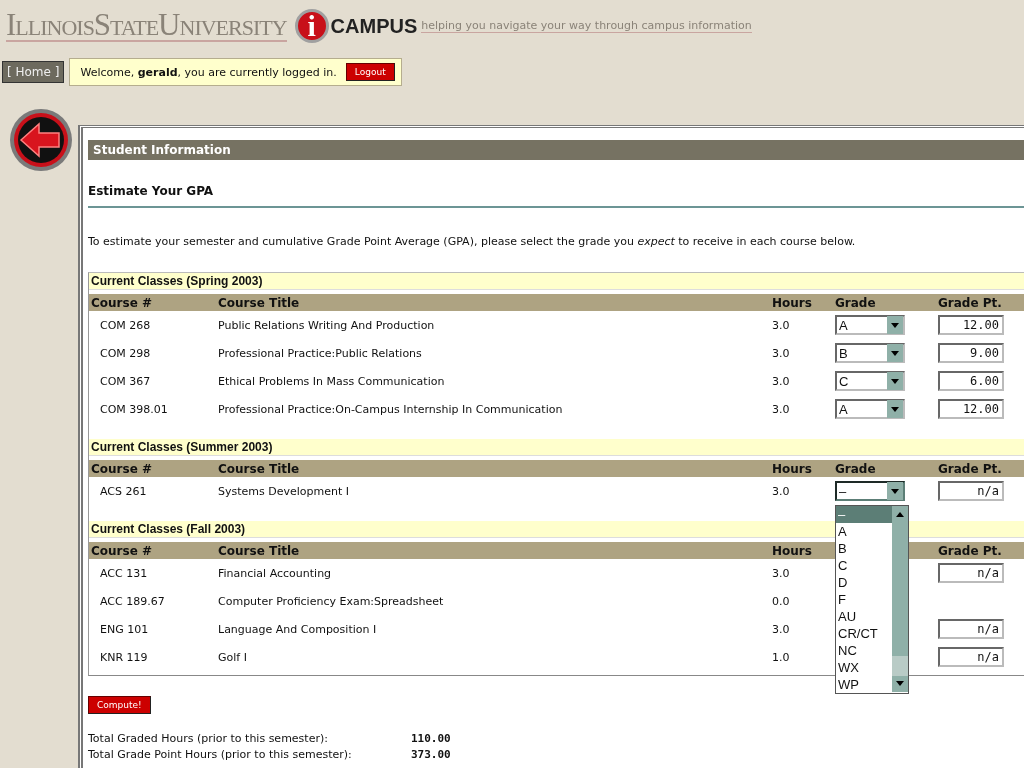 Image resolution: width=1024 pixels, height=768 pixels. What do you see at coordinates (864, 616) in the screenshot?
I see `grade-option: AU` at bounding box center [864, 616].